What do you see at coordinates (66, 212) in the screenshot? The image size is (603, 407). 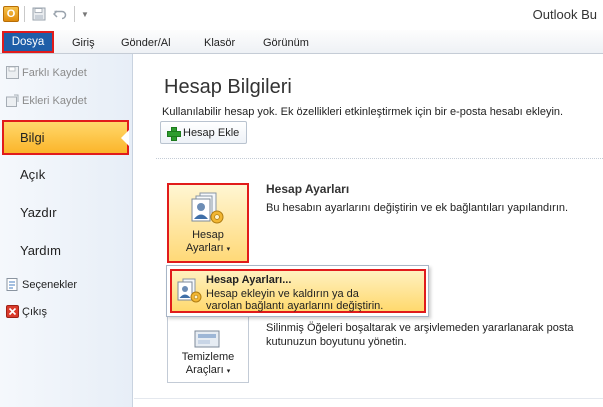 I see `nav-print: Yazdır` at bounding box center [66, 212].